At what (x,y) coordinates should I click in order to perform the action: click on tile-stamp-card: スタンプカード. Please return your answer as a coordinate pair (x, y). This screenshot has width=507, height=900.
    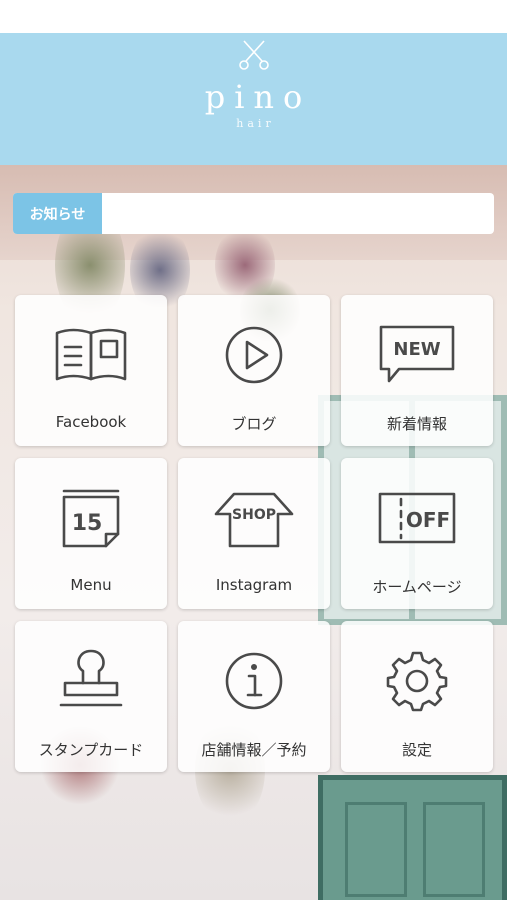
    Looking at the image, I should click on (91, 696).